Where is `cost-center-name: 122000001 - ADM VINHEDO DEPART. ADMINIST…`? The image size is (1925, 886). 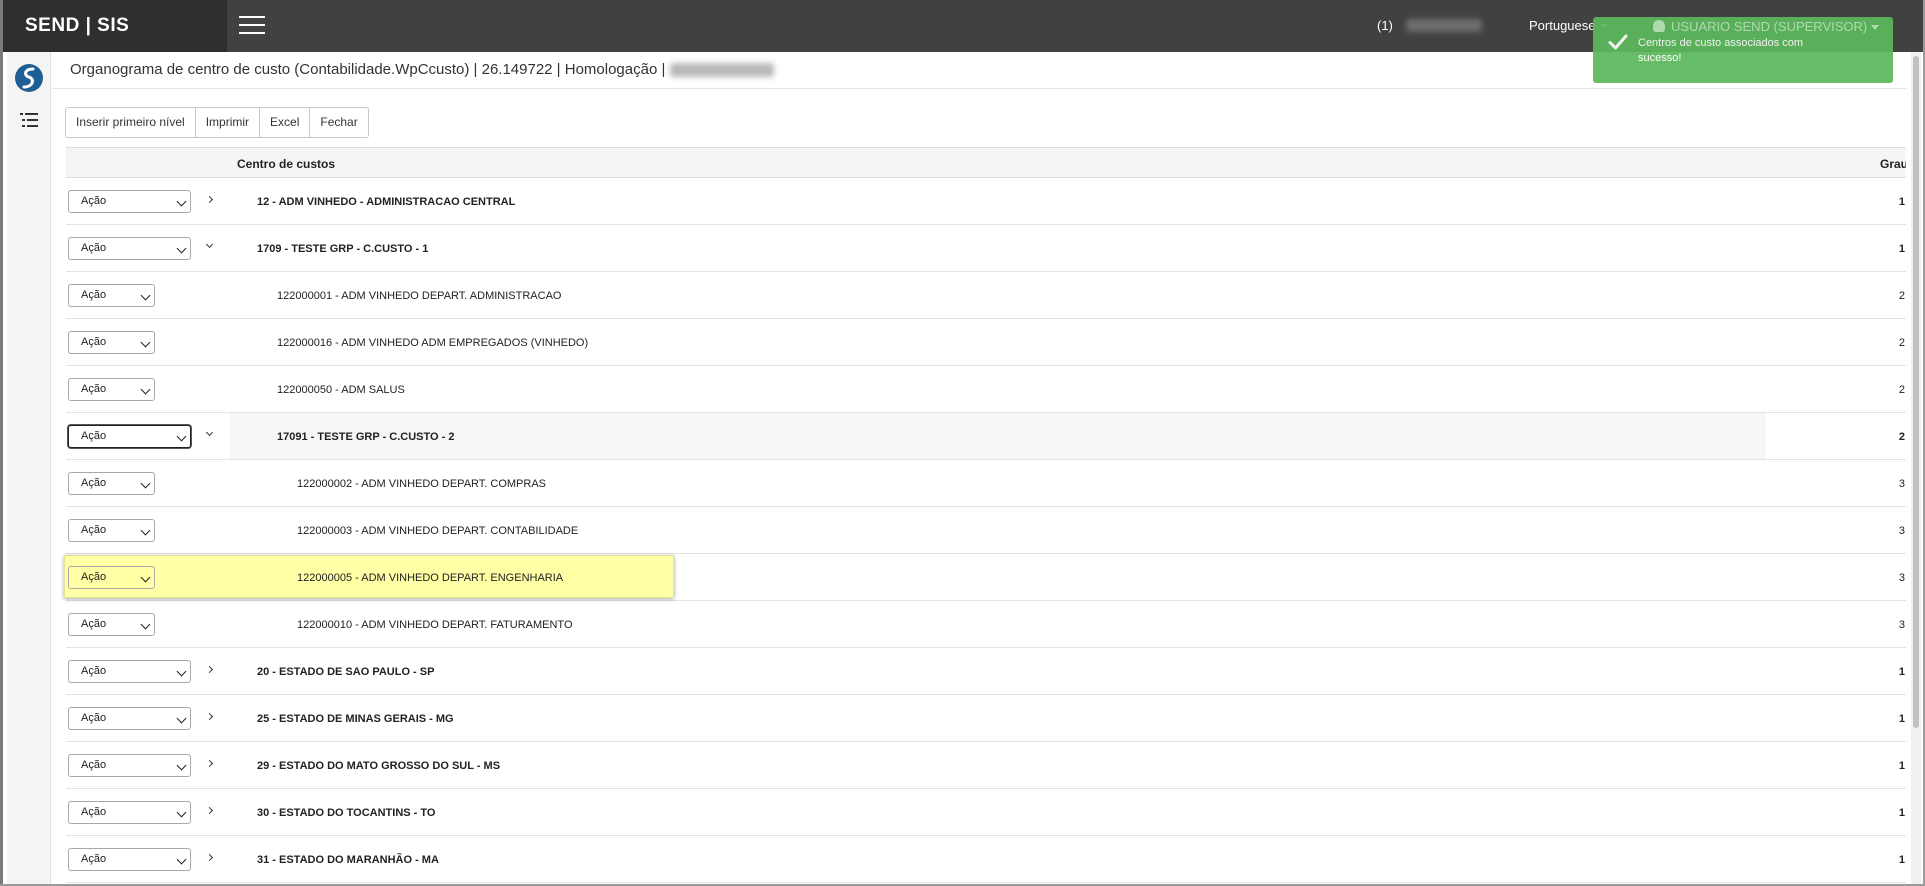 cost-center-name: 122000001 - ADM VINHEDO DEPART. ADMINIST… is located at coordinates (419, 296).